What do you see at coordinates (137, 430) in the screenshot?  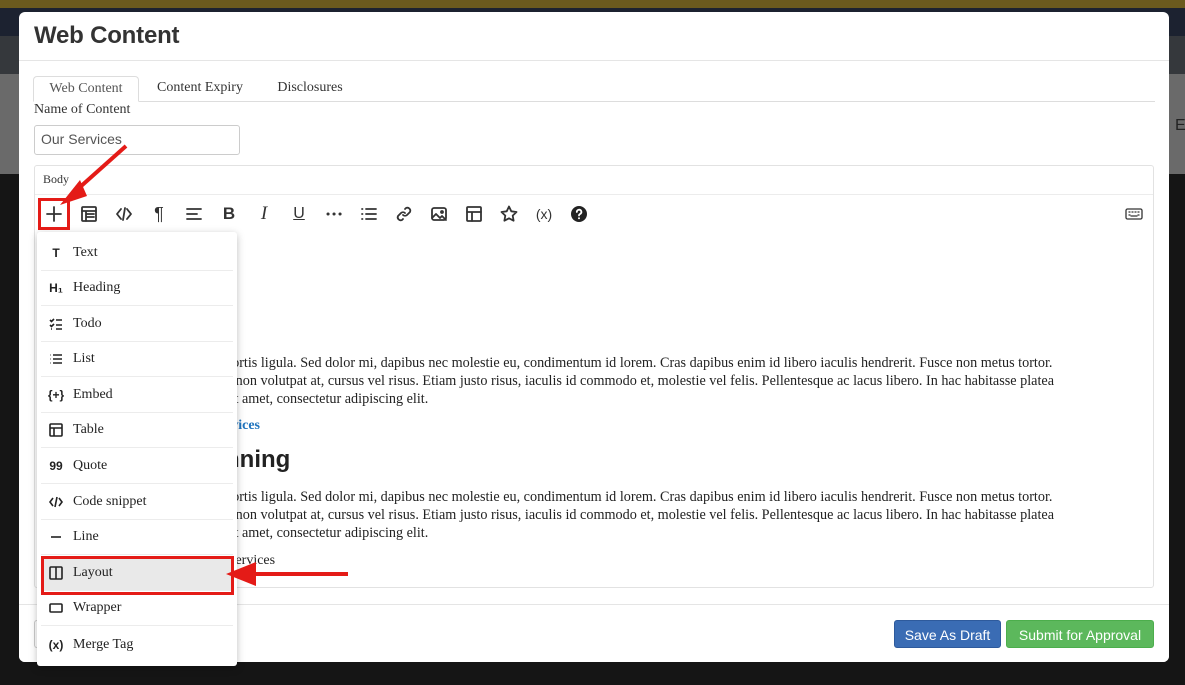 I see `menu-item-table: Table` at bounding box center [137, 430].